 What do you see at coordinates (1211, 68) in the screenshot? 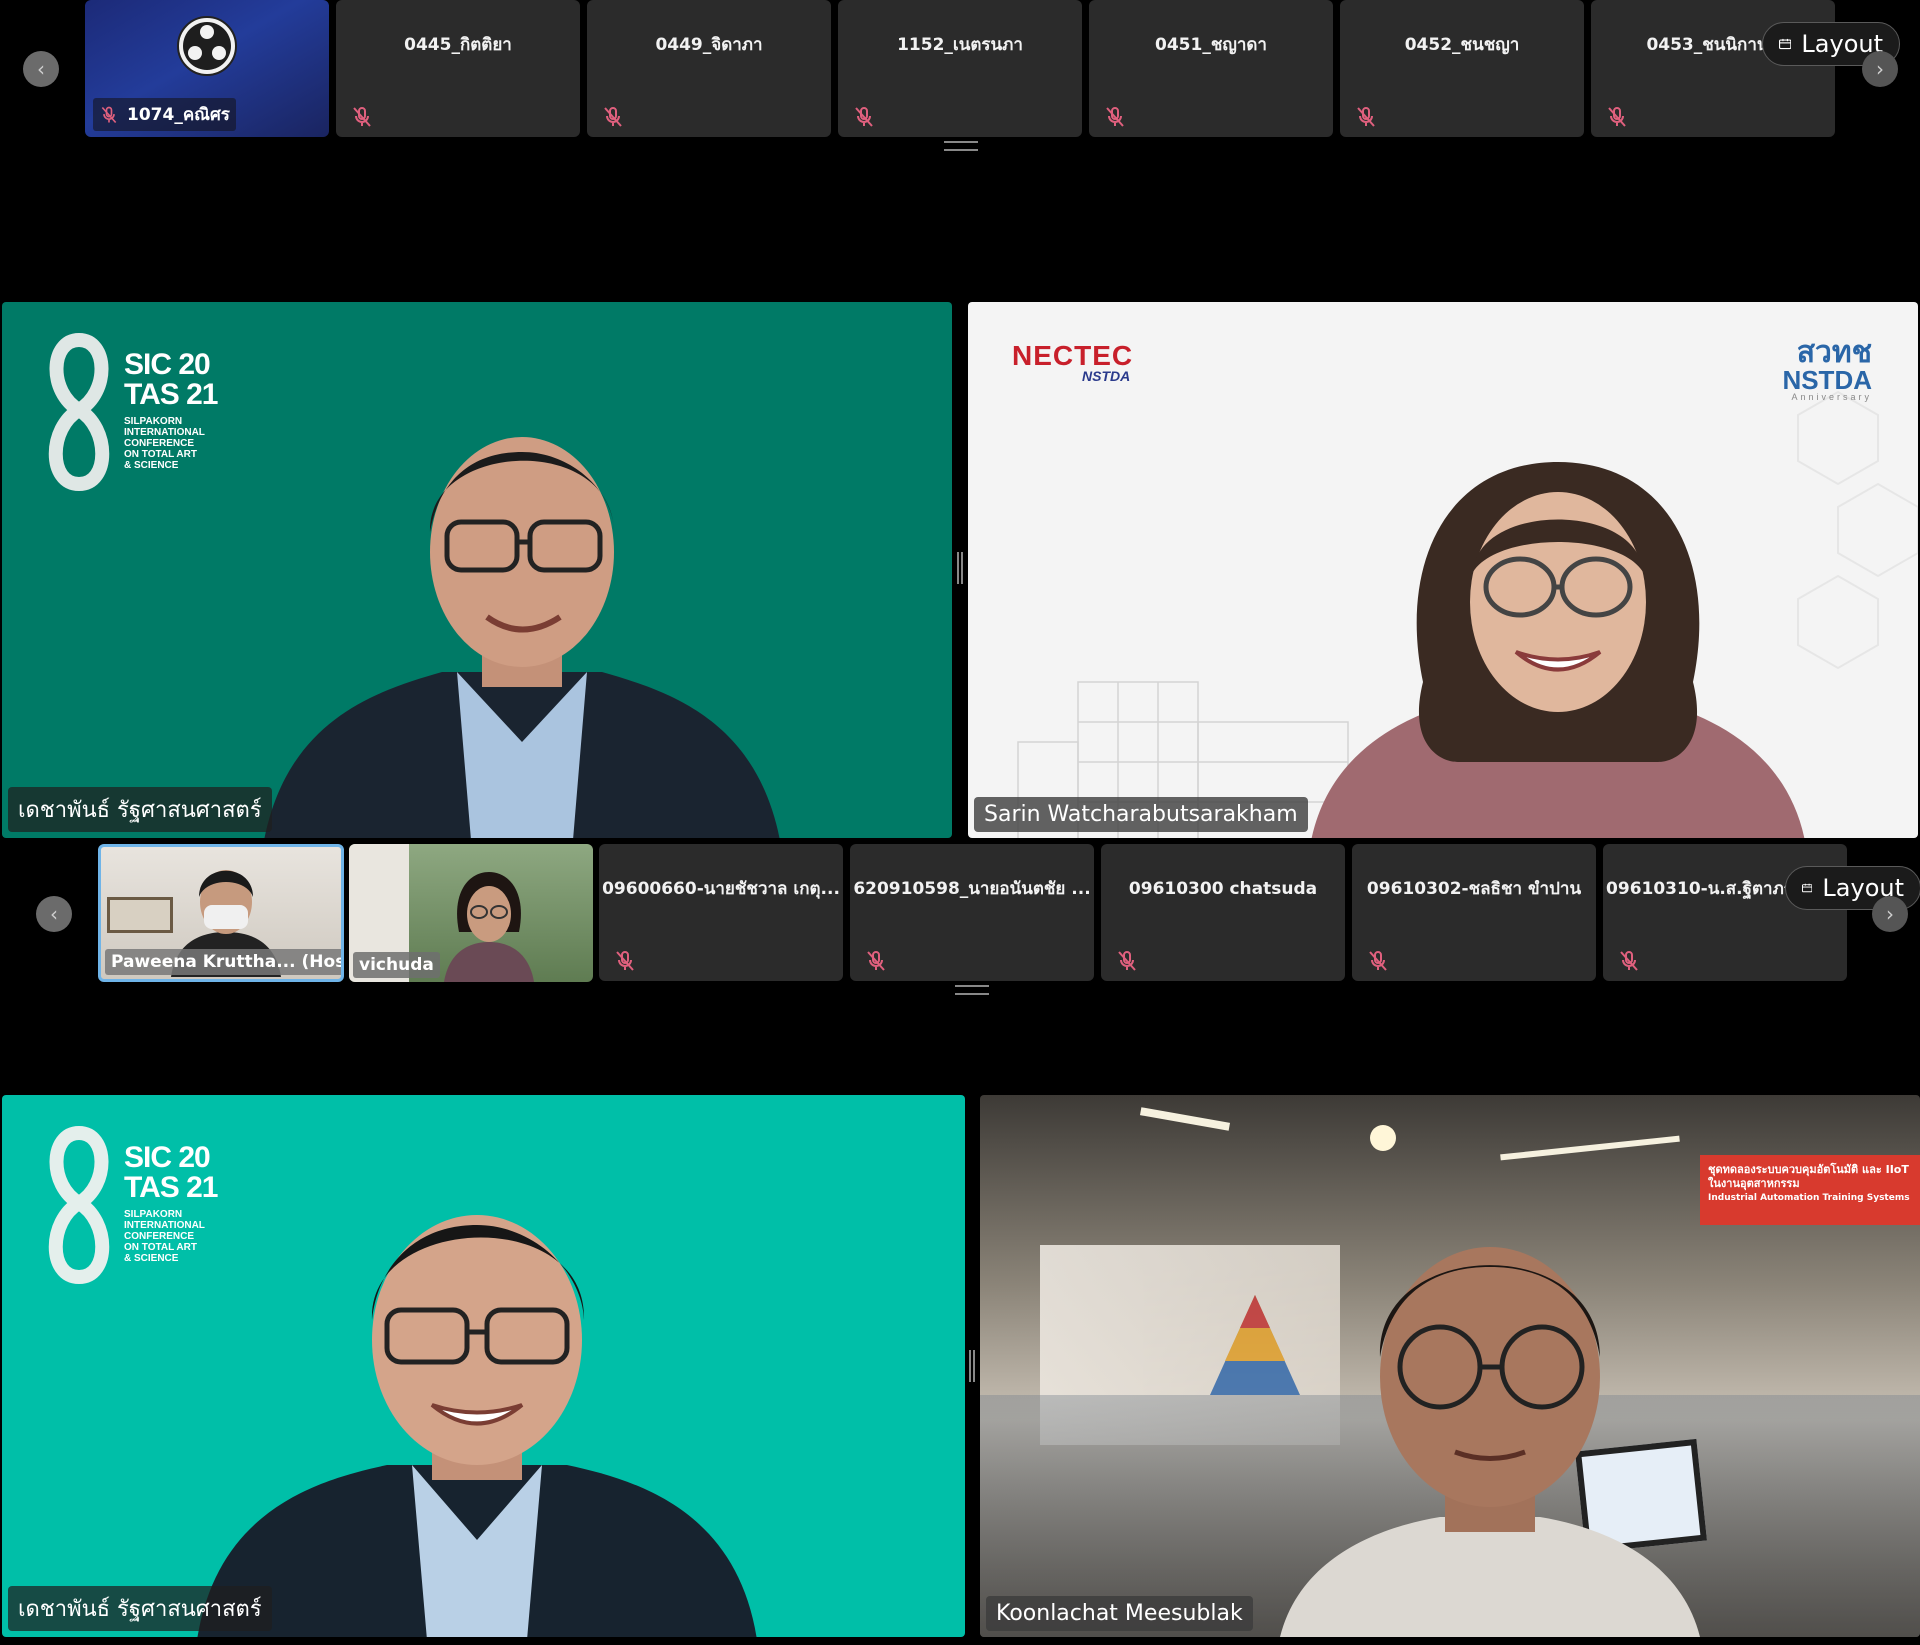
I see `participant-thumb: 0451_ชญาดา` at bounding box center [1211, 68].